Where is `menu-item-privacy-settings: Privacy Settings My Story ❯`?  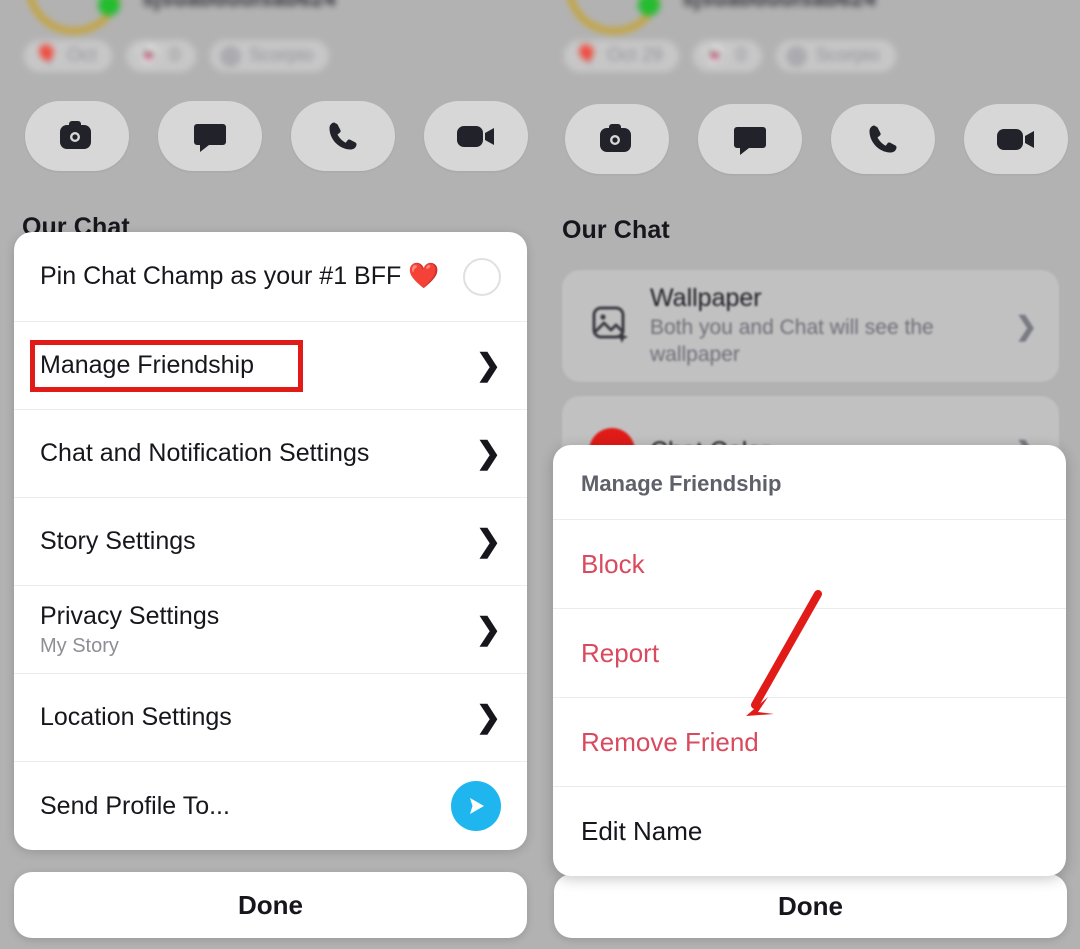 menu-item-privacy-settings: Privacy Settings My Story ❯ is located at coordinates (270, 630).